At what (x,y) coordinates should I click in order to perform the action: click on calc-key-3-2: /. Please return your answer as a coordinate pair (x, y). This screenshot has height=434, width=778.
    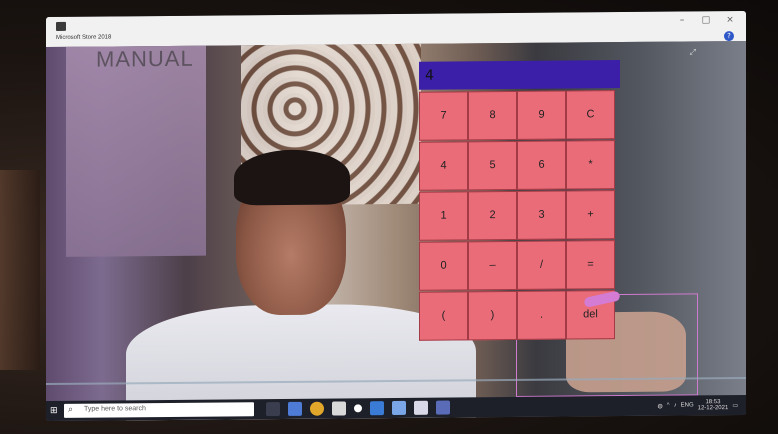
    Looking at the image, I should click on (541, 265).